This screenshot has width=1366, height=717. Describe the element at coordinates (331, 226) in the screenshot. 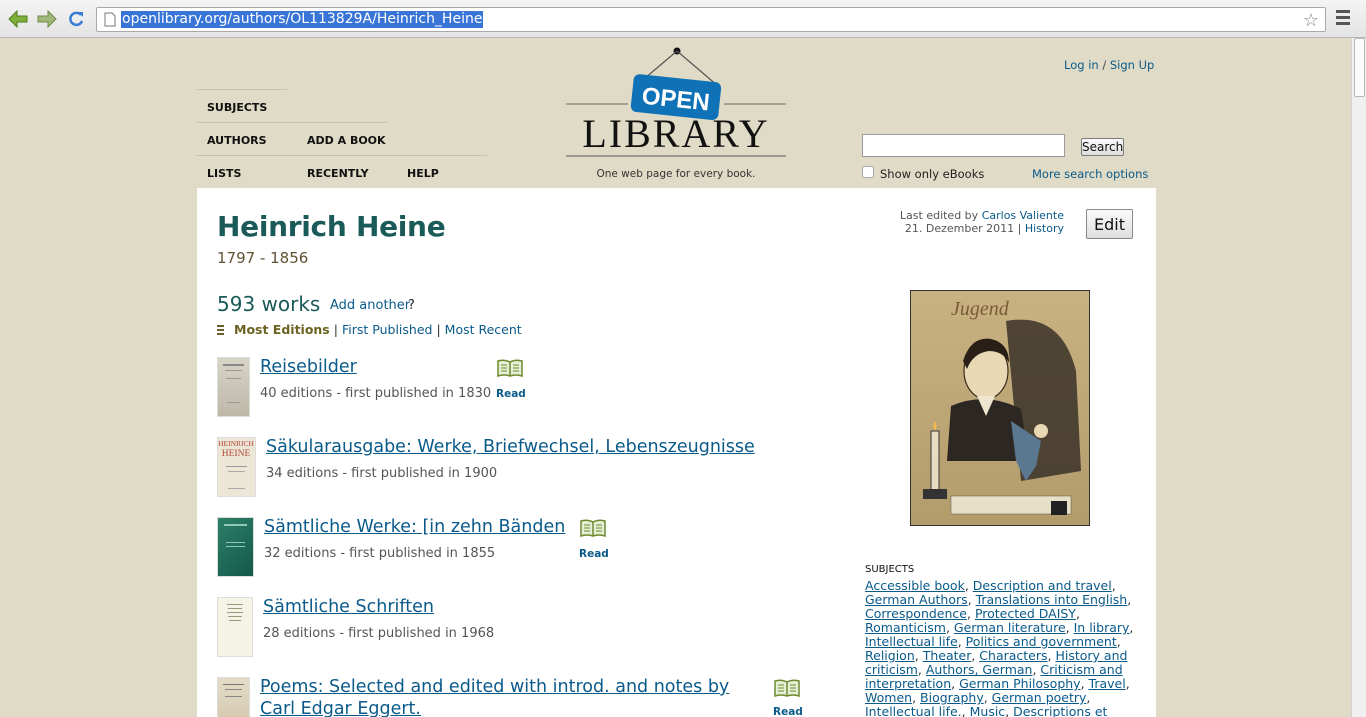

I see `author-name: Heinrich Heine` at that location.